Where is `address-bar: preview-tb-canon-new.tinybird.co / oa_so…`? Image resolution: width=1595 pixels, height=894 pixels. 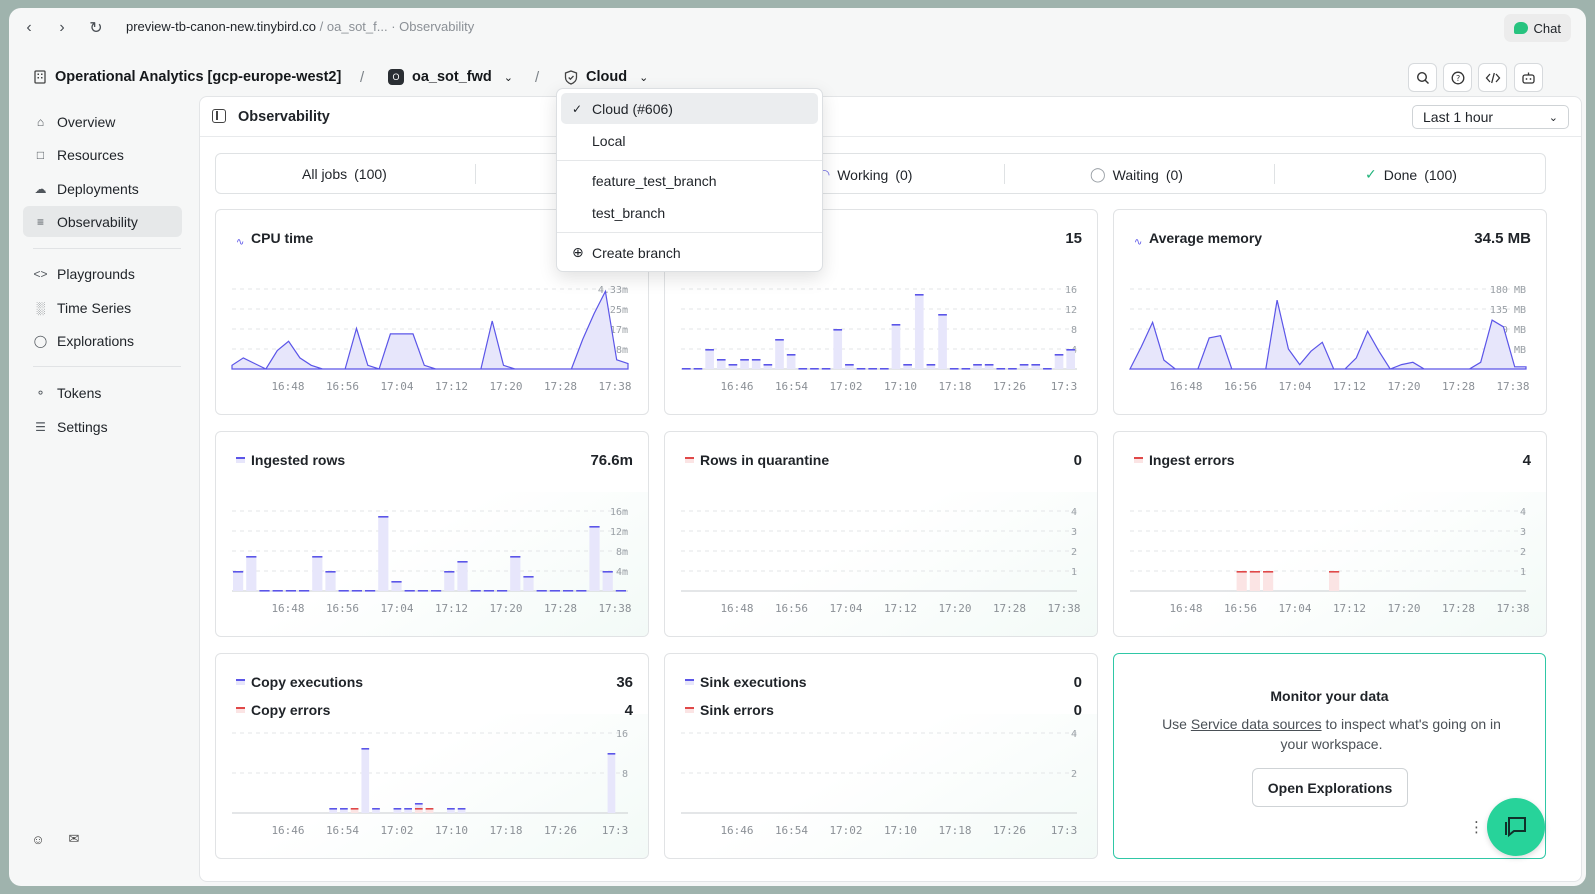
address-bar: preview-tb-canon-new.tinybird.co / oa_so… is located at coordinates (300, 26).